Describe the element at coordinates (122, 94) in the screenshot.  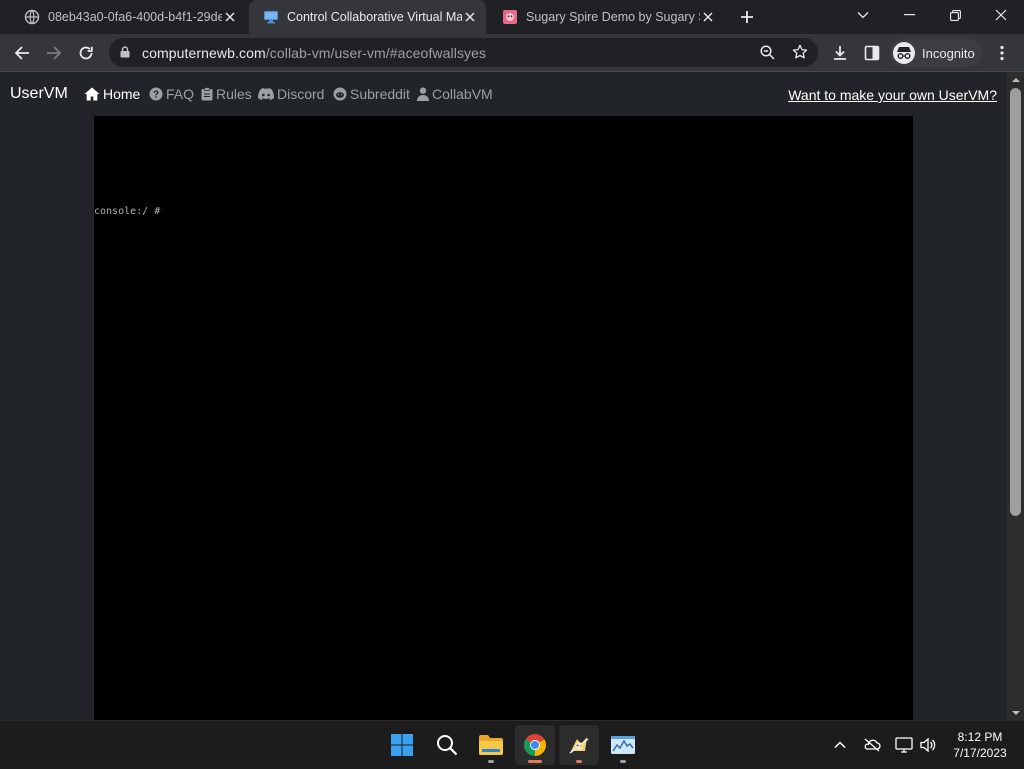
I see `nav-label: Home` at that location.